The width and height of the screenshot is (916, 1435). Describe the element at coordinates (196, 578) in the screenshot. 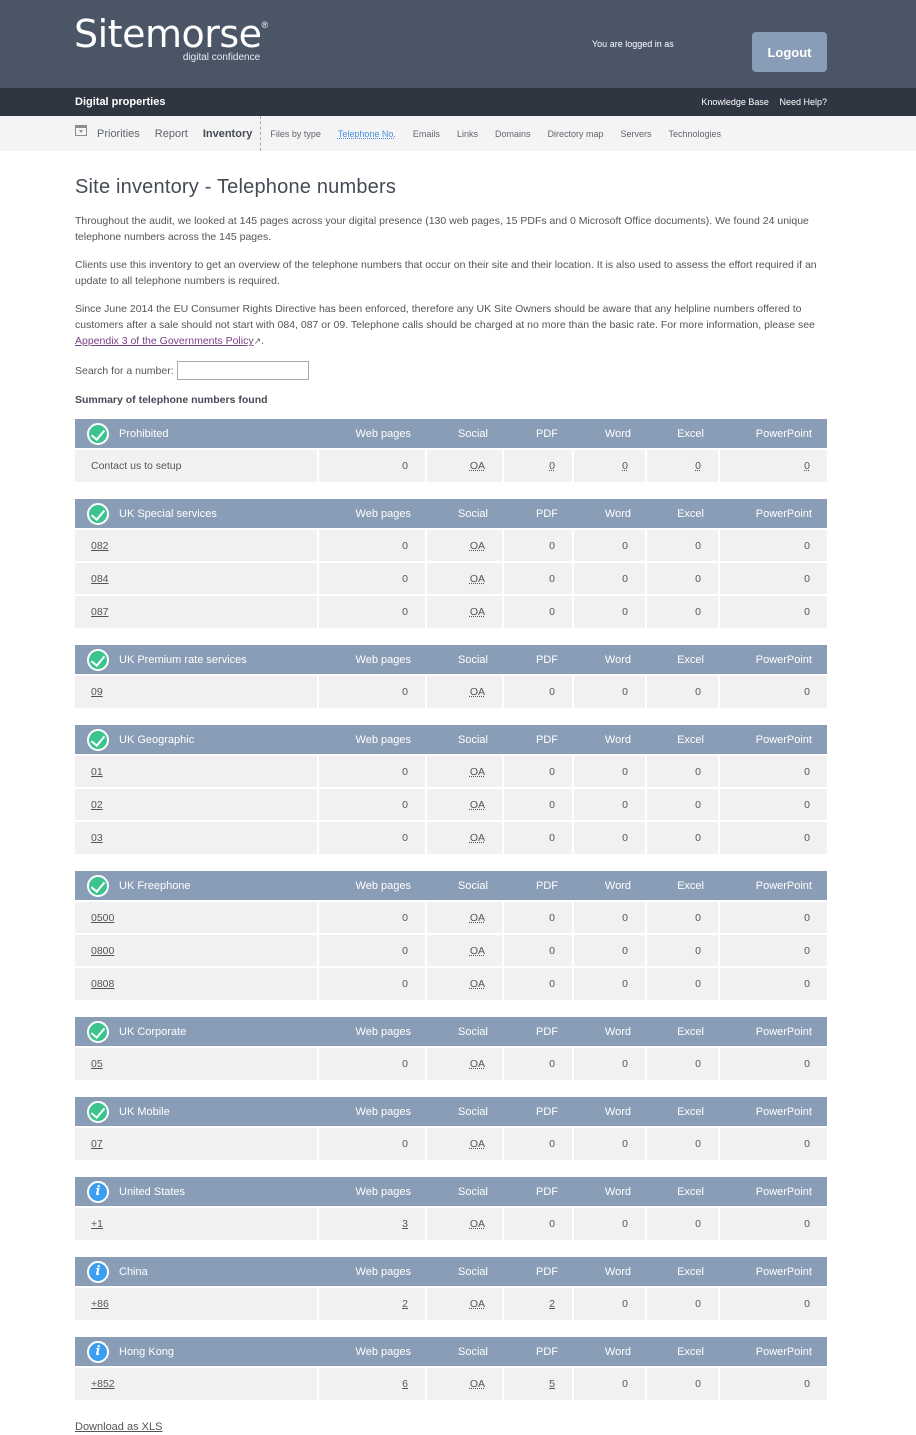

I see `number-cell: 084` at that location.